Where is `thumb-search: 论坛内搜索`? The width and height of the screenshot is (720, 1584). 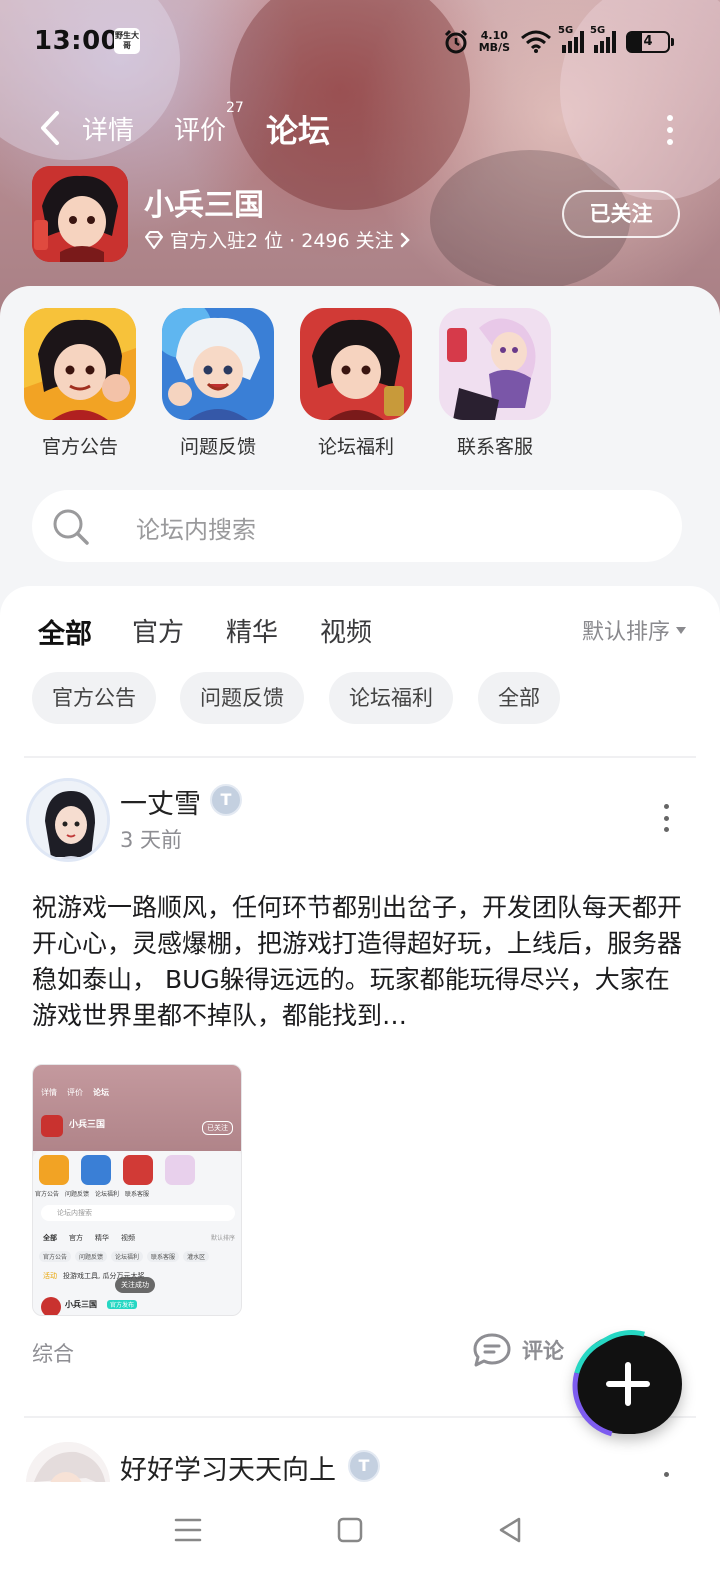 thumb-search: 论坛内搜索 is located at coordinates (138, 1213).